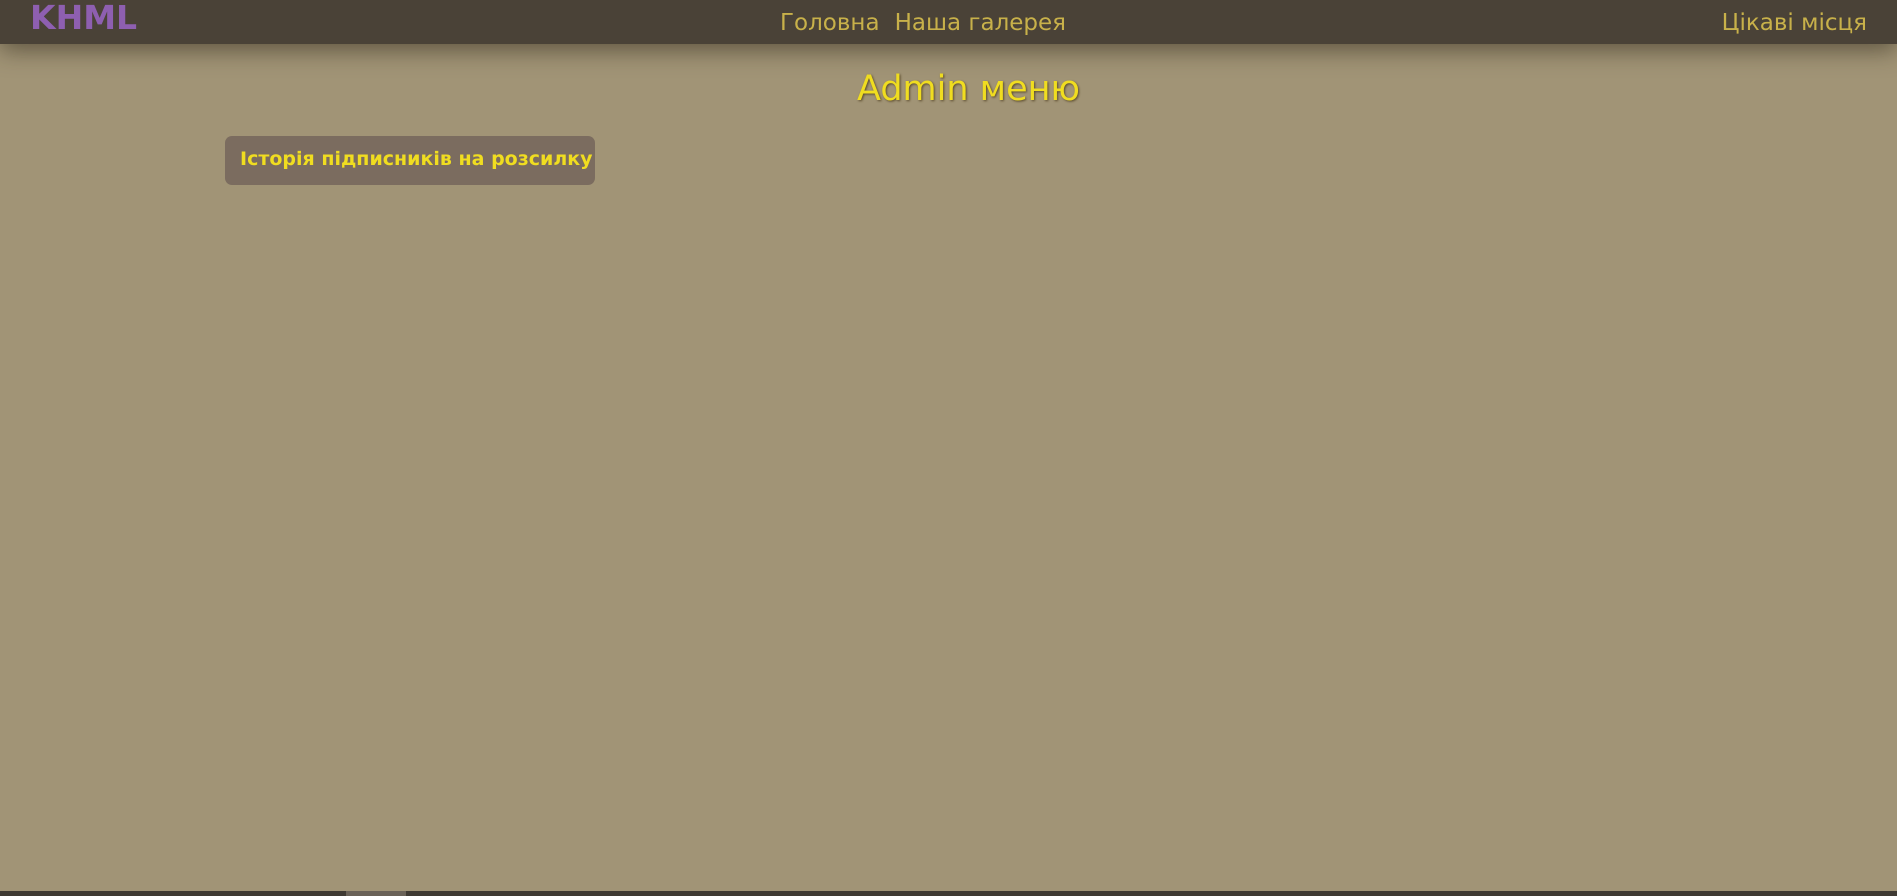  I want to click on subscribers-history-button: Історія підписників на розсилку, so click(410, 160).